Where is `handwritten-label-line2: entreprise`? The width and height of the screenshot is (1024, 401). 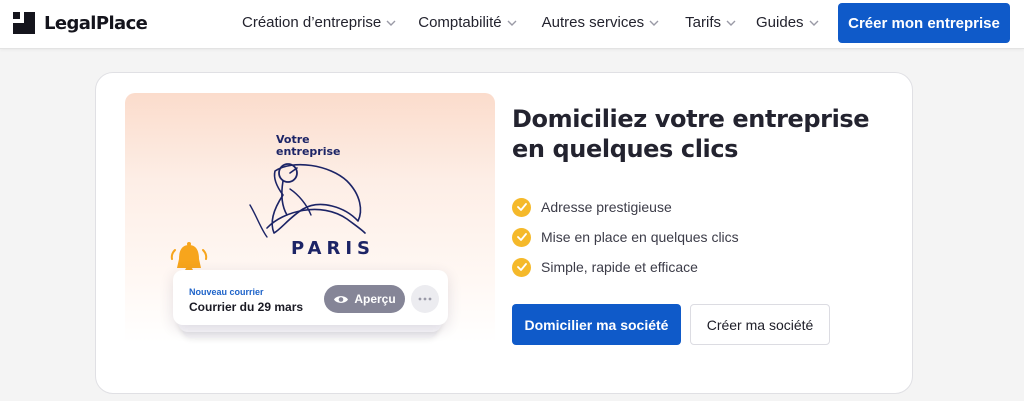 handwritten-label-line2: entreprise is located at coordinates (308, 151).